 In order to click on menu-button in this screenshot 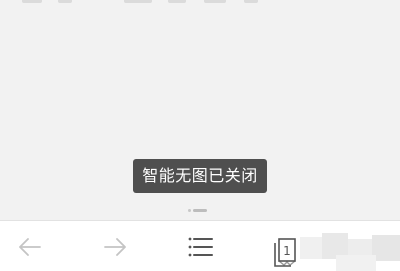, I will do `click(200, 246)`.